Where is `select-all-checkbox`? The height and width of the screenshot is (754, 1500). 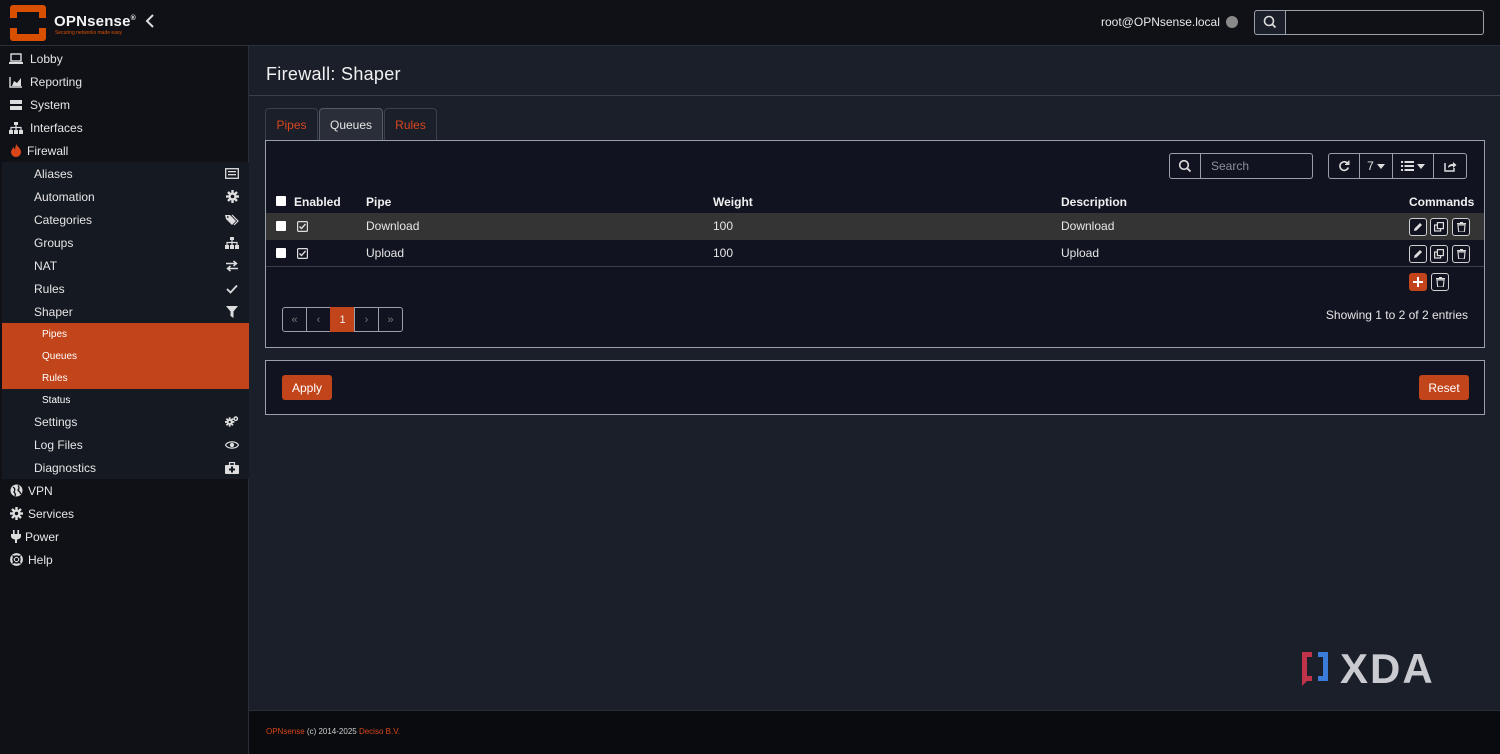
select-all-checkbox is located at coordinates (281, 201).